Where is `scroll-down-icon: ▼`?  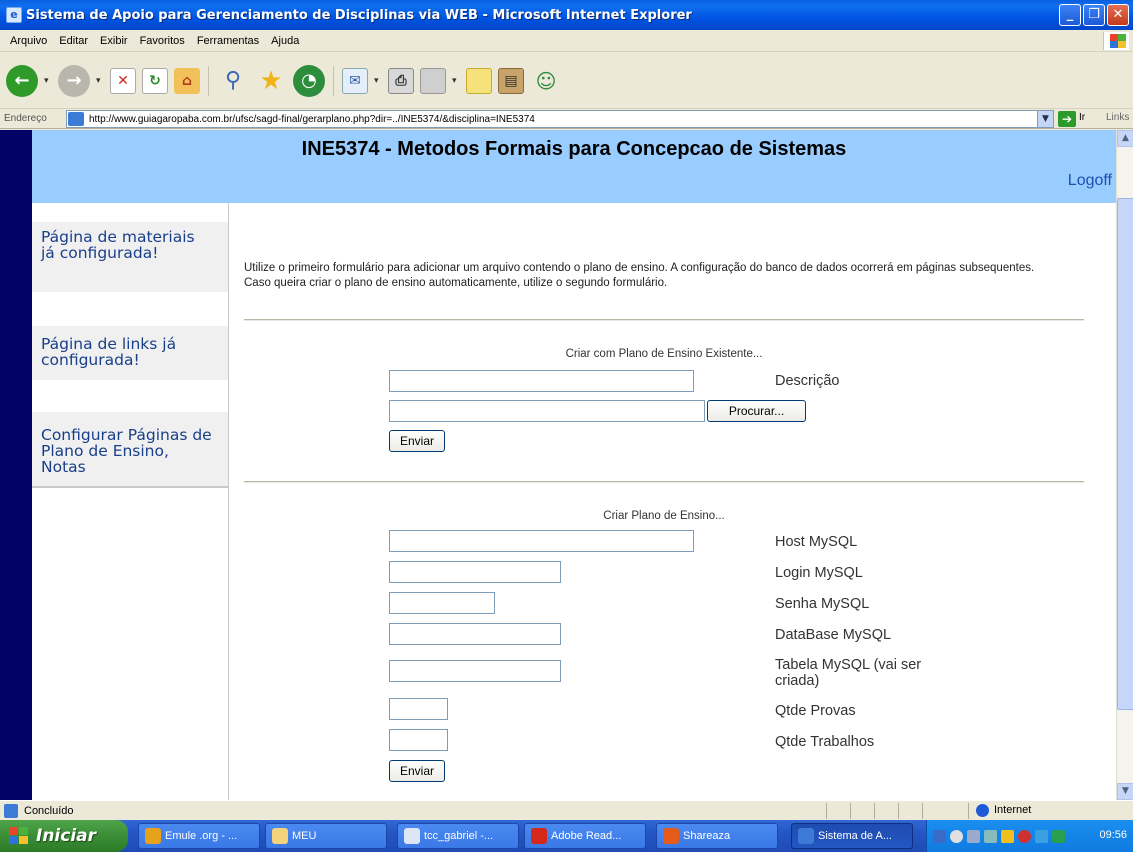
scroll-down-icon: ▼ is located at coordinates (1125, 791).